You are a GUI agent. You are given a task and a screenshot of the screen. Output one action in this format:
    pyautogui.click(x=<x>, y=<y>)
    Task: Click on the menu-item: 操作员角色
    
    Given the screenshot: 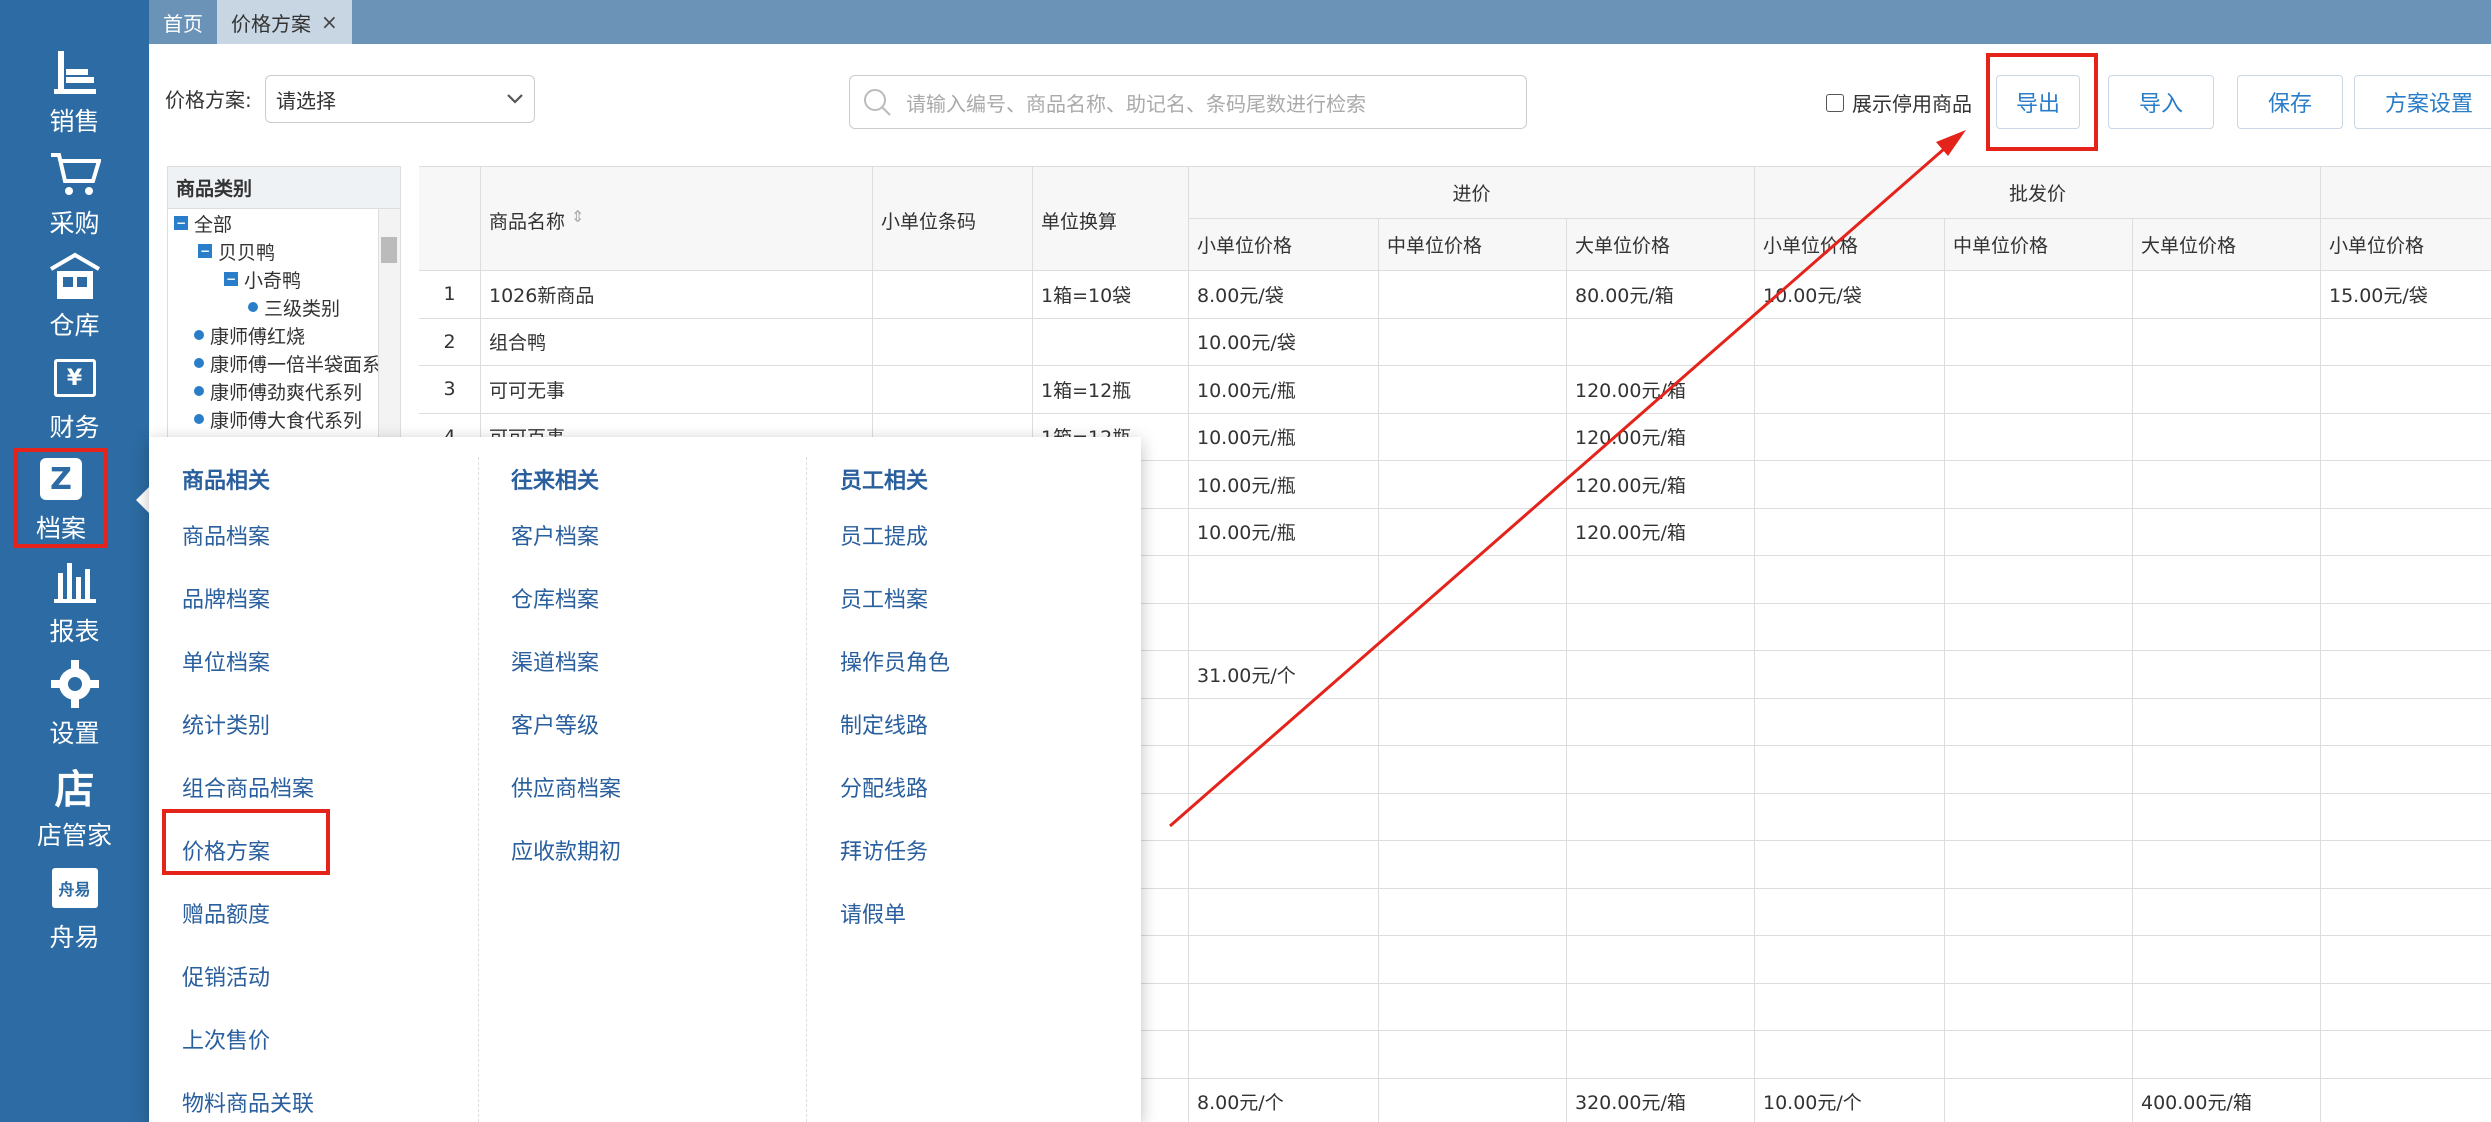 What is the action you would take?
    pyautogui.click(x=895, y=661)
    